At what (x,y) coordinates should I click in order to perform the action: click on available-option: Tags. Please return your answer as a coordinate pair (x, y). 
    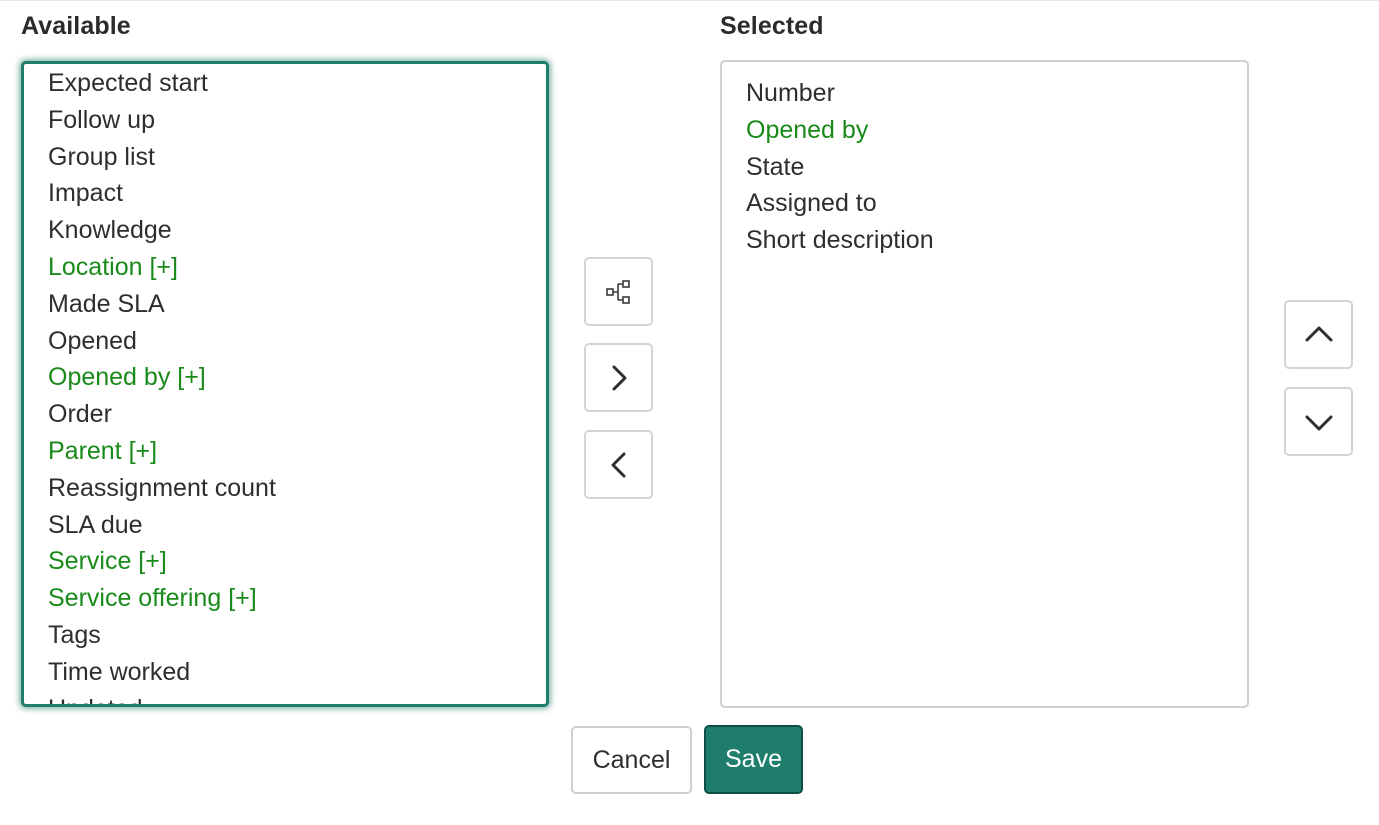
    Looking at the image, I should click on (285, 635).